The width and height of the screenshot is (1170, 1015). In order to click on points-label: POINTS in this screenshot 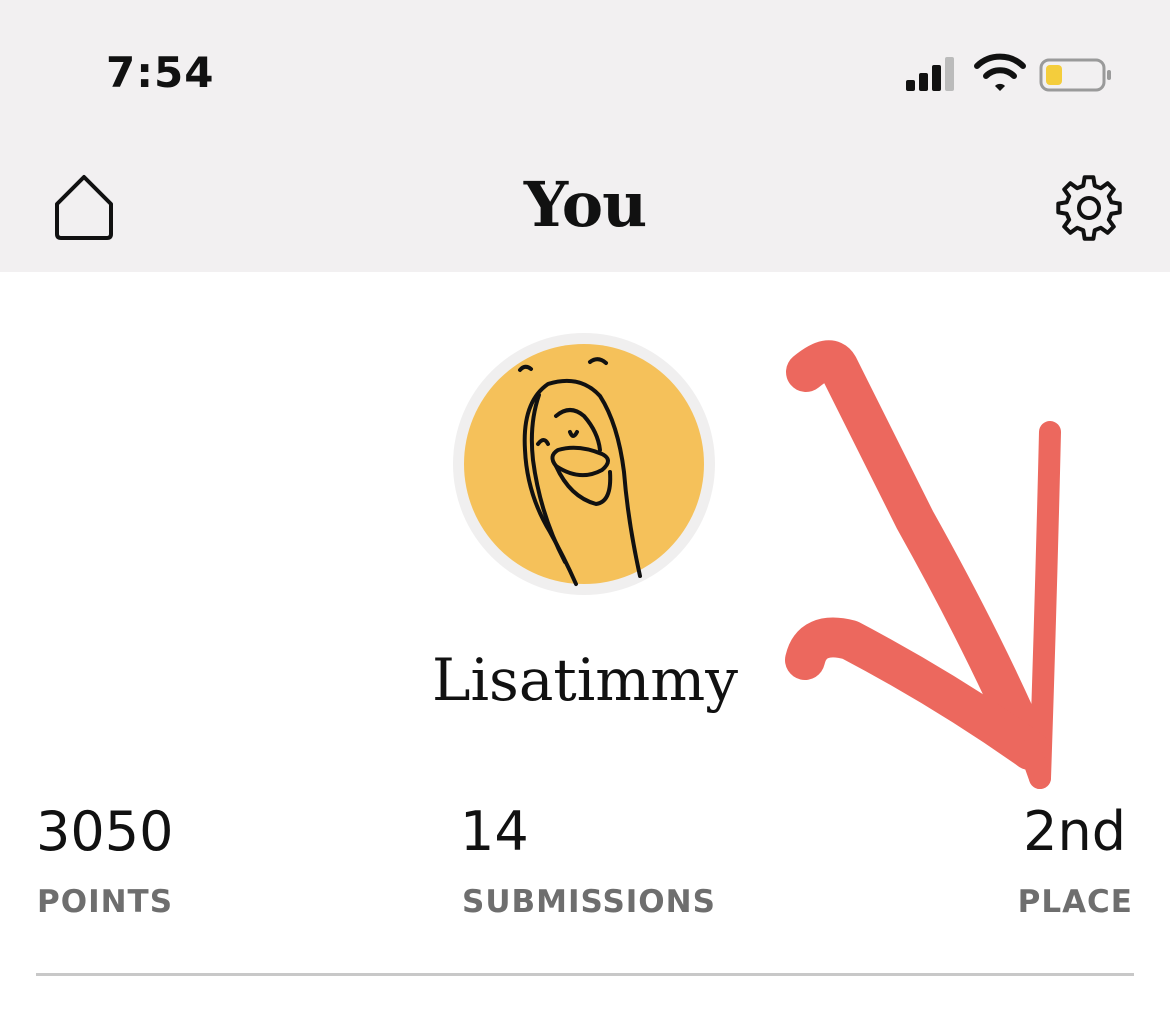, I will do `click(105, 902)`.